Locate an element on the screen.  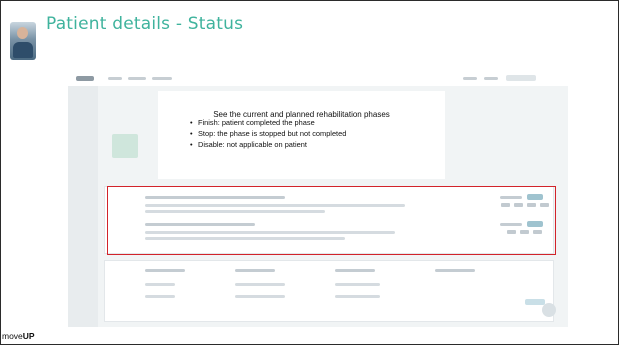
brand-prefix: move is located at coordinates (12, 336).